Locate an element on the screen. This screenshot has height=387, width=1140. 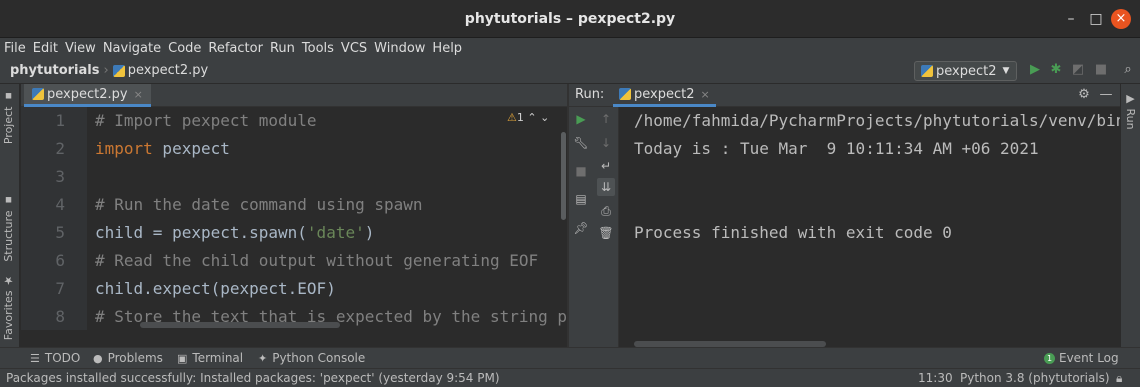
breadcrumb-file: pexpect2.py is located at coordinates (168, 70).